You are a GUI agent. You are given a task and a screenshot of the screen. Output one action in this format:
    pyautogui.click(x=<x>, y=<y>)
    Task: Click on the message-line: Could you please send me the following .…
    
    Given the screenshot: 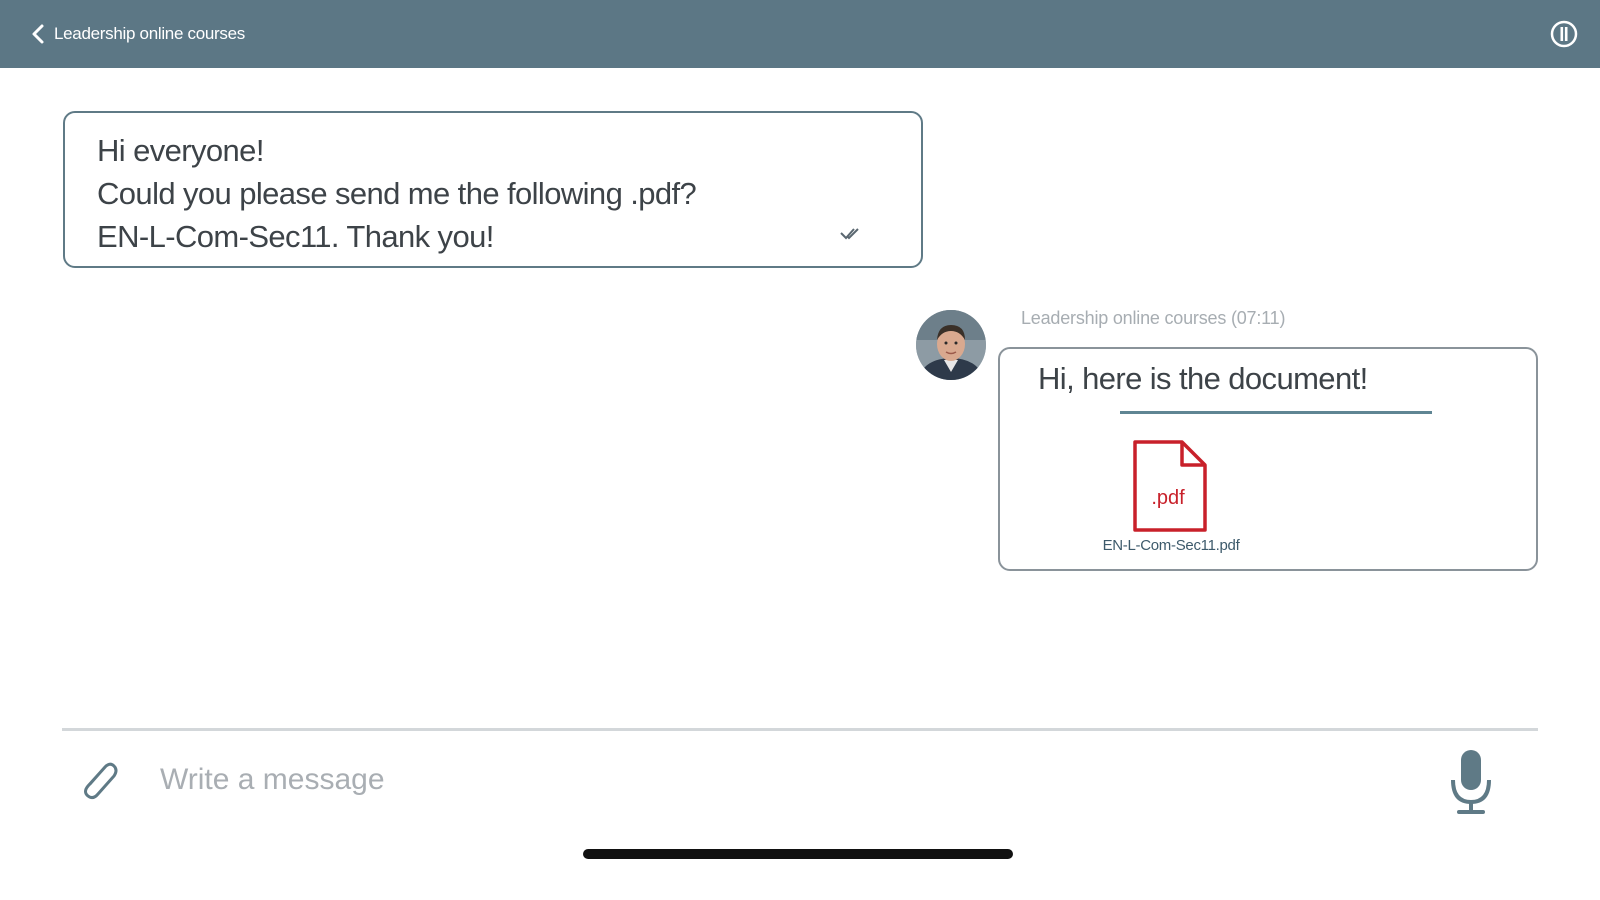 What is the action you would take?
    pyautogui.click(x=397, y=193)
    